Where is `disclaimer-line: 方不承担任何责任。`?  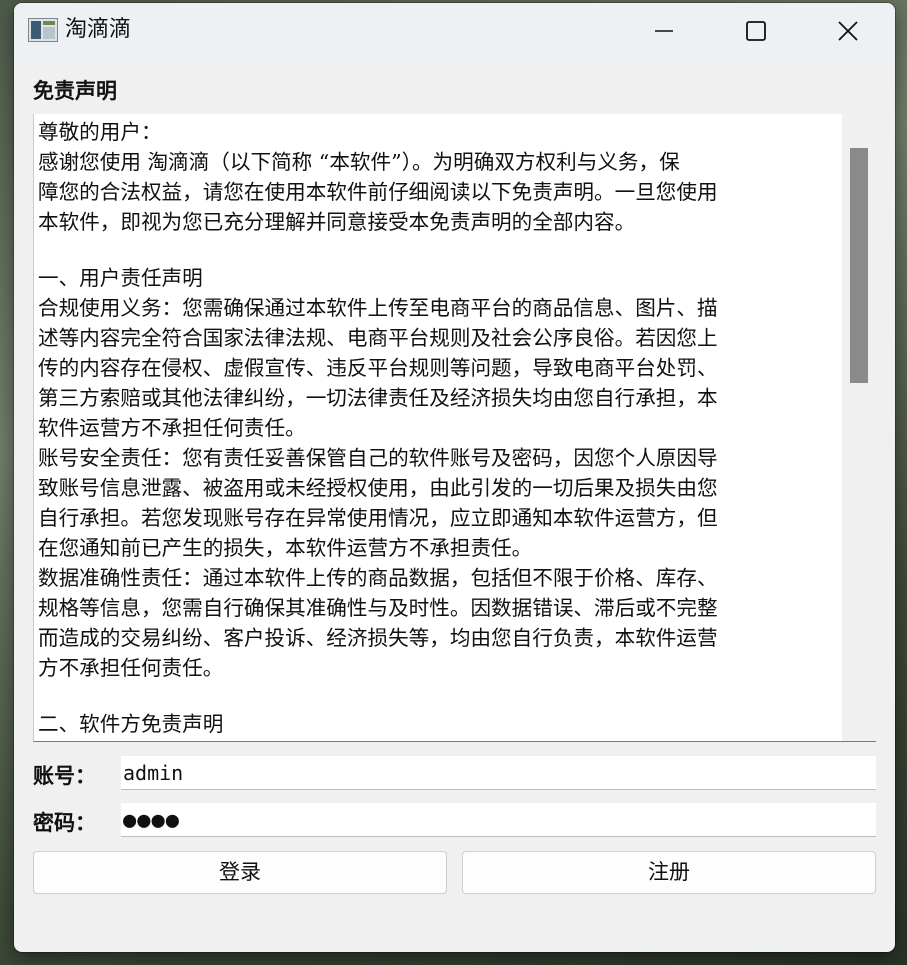 disclaimer-line: 方不承担任何责任。 is located at coordinates (131, 668).